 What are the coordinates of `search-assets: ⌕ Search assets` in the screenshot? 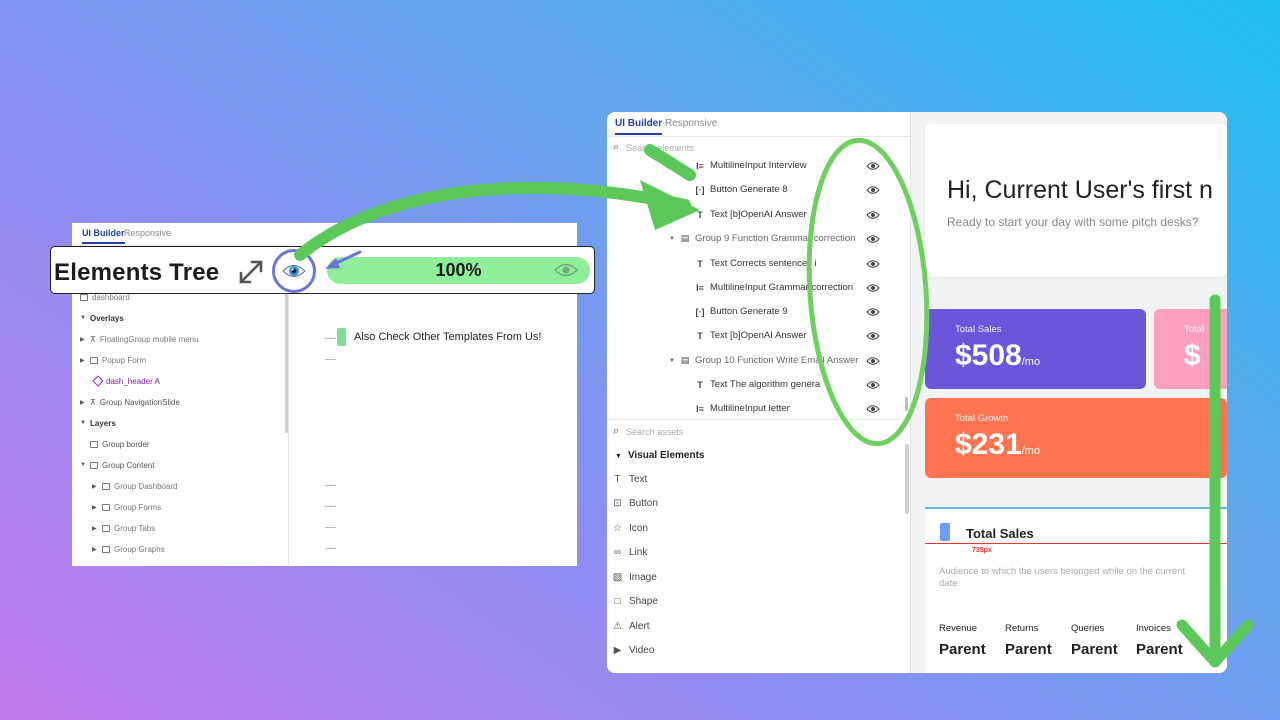 It's located at (648, 431).